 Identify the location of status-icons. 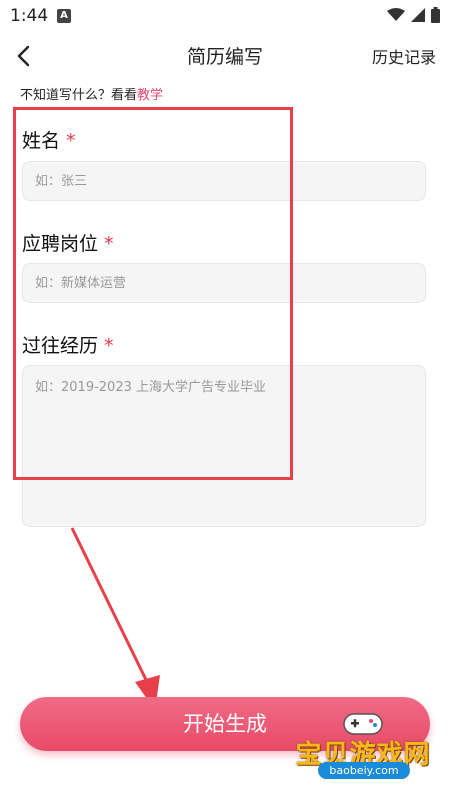
(413, 15).